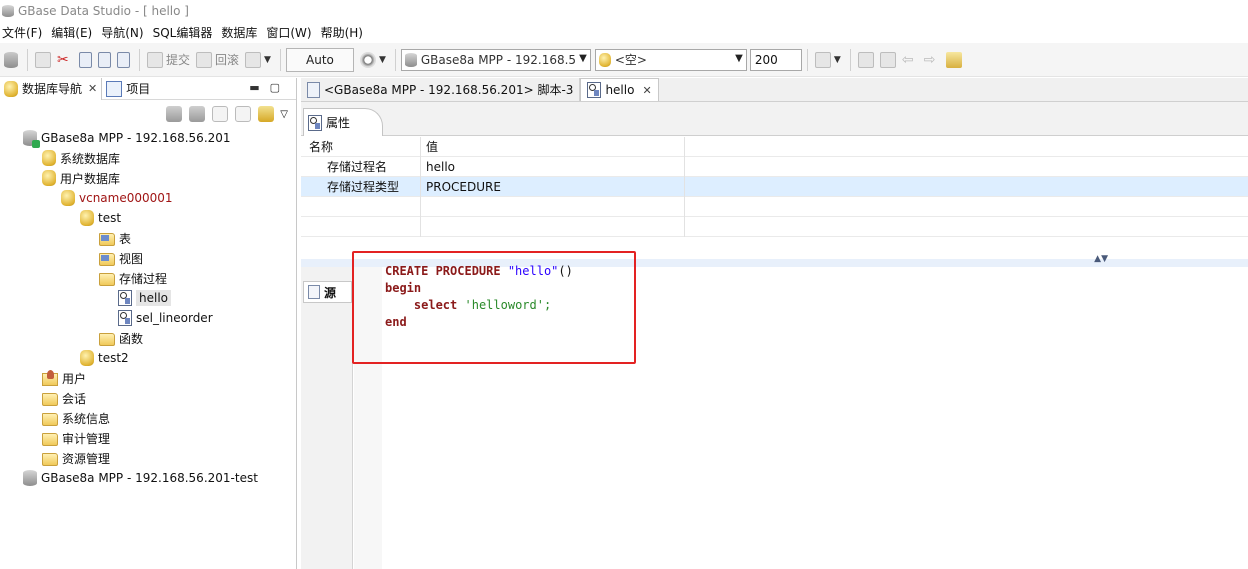 Image resolution: width=1248 pixels, height=569 pixels. Describe the element at coordinates (284, 114) in the screenshot. I see `view-menu-icon: ▽` at that location.